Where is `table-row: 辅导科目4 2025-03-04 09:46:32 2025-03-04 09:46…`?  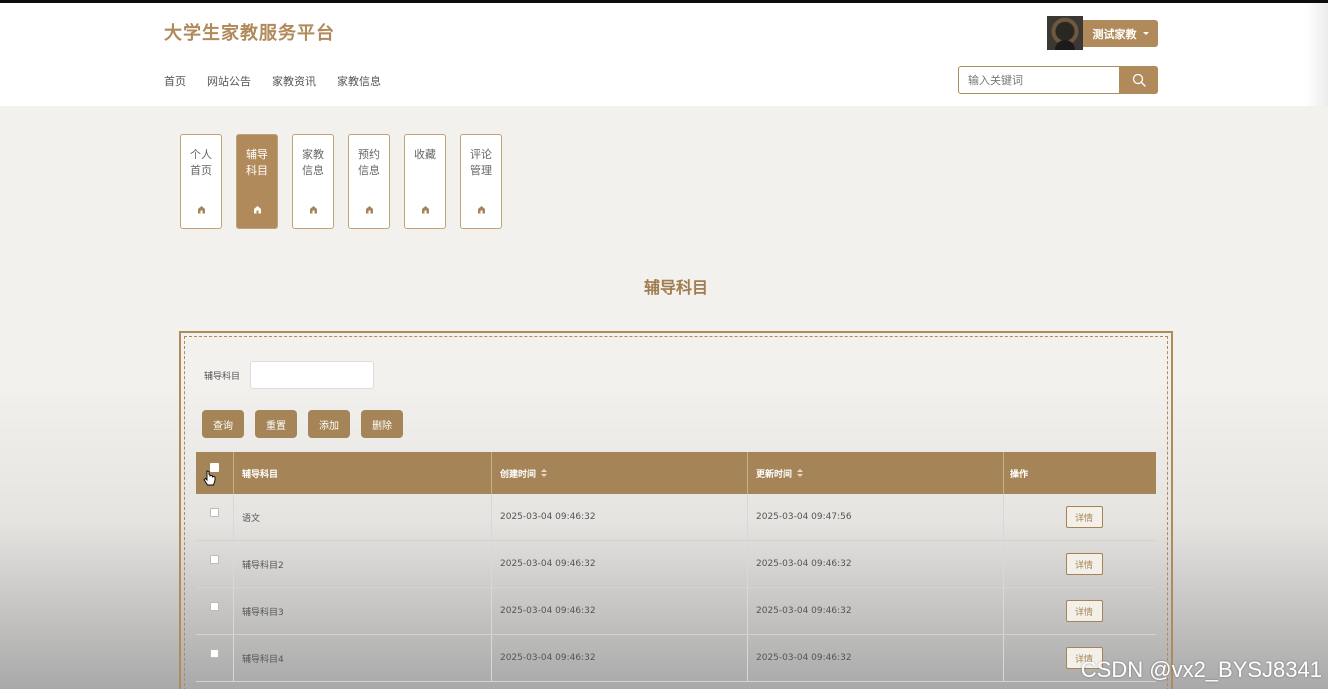
table-row: 辅导科目4 2025-03-04 09:46:32 2025-03-04 09:46… is located at coordinates (676, 658).